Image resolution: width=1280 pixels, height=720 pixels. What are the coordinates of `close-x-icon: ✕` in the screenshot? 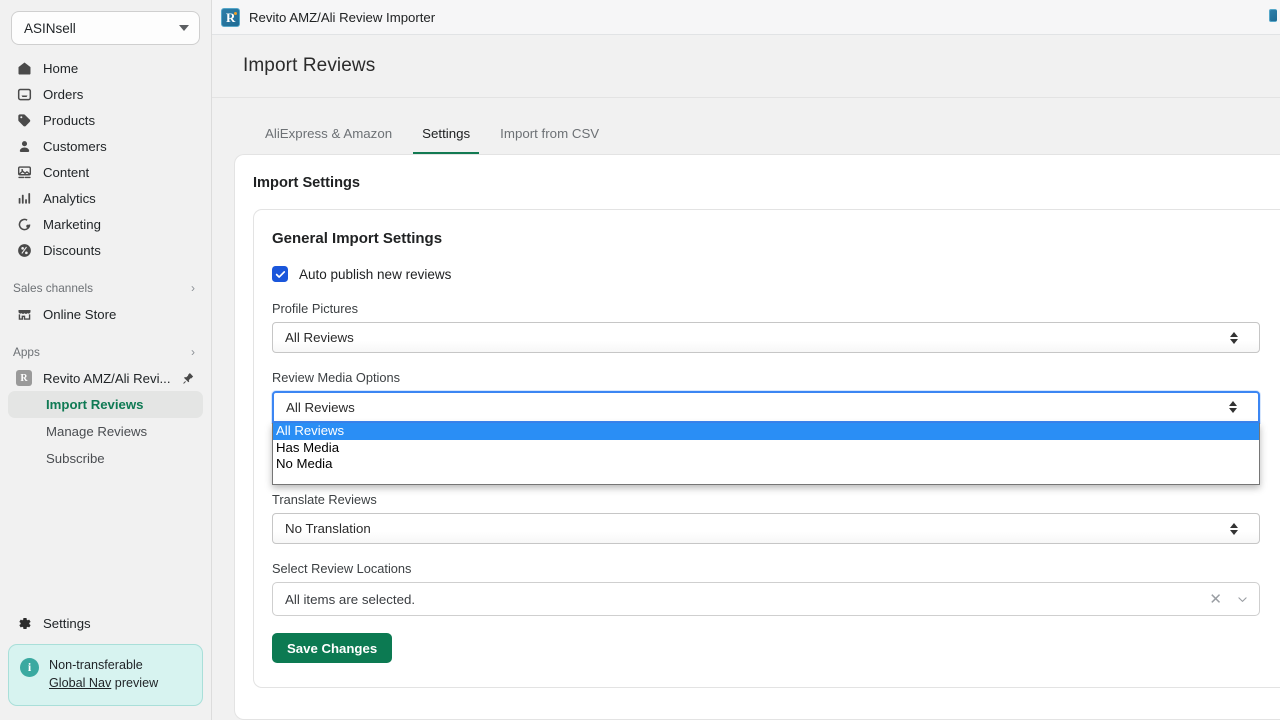 It's located at (1215, 599).